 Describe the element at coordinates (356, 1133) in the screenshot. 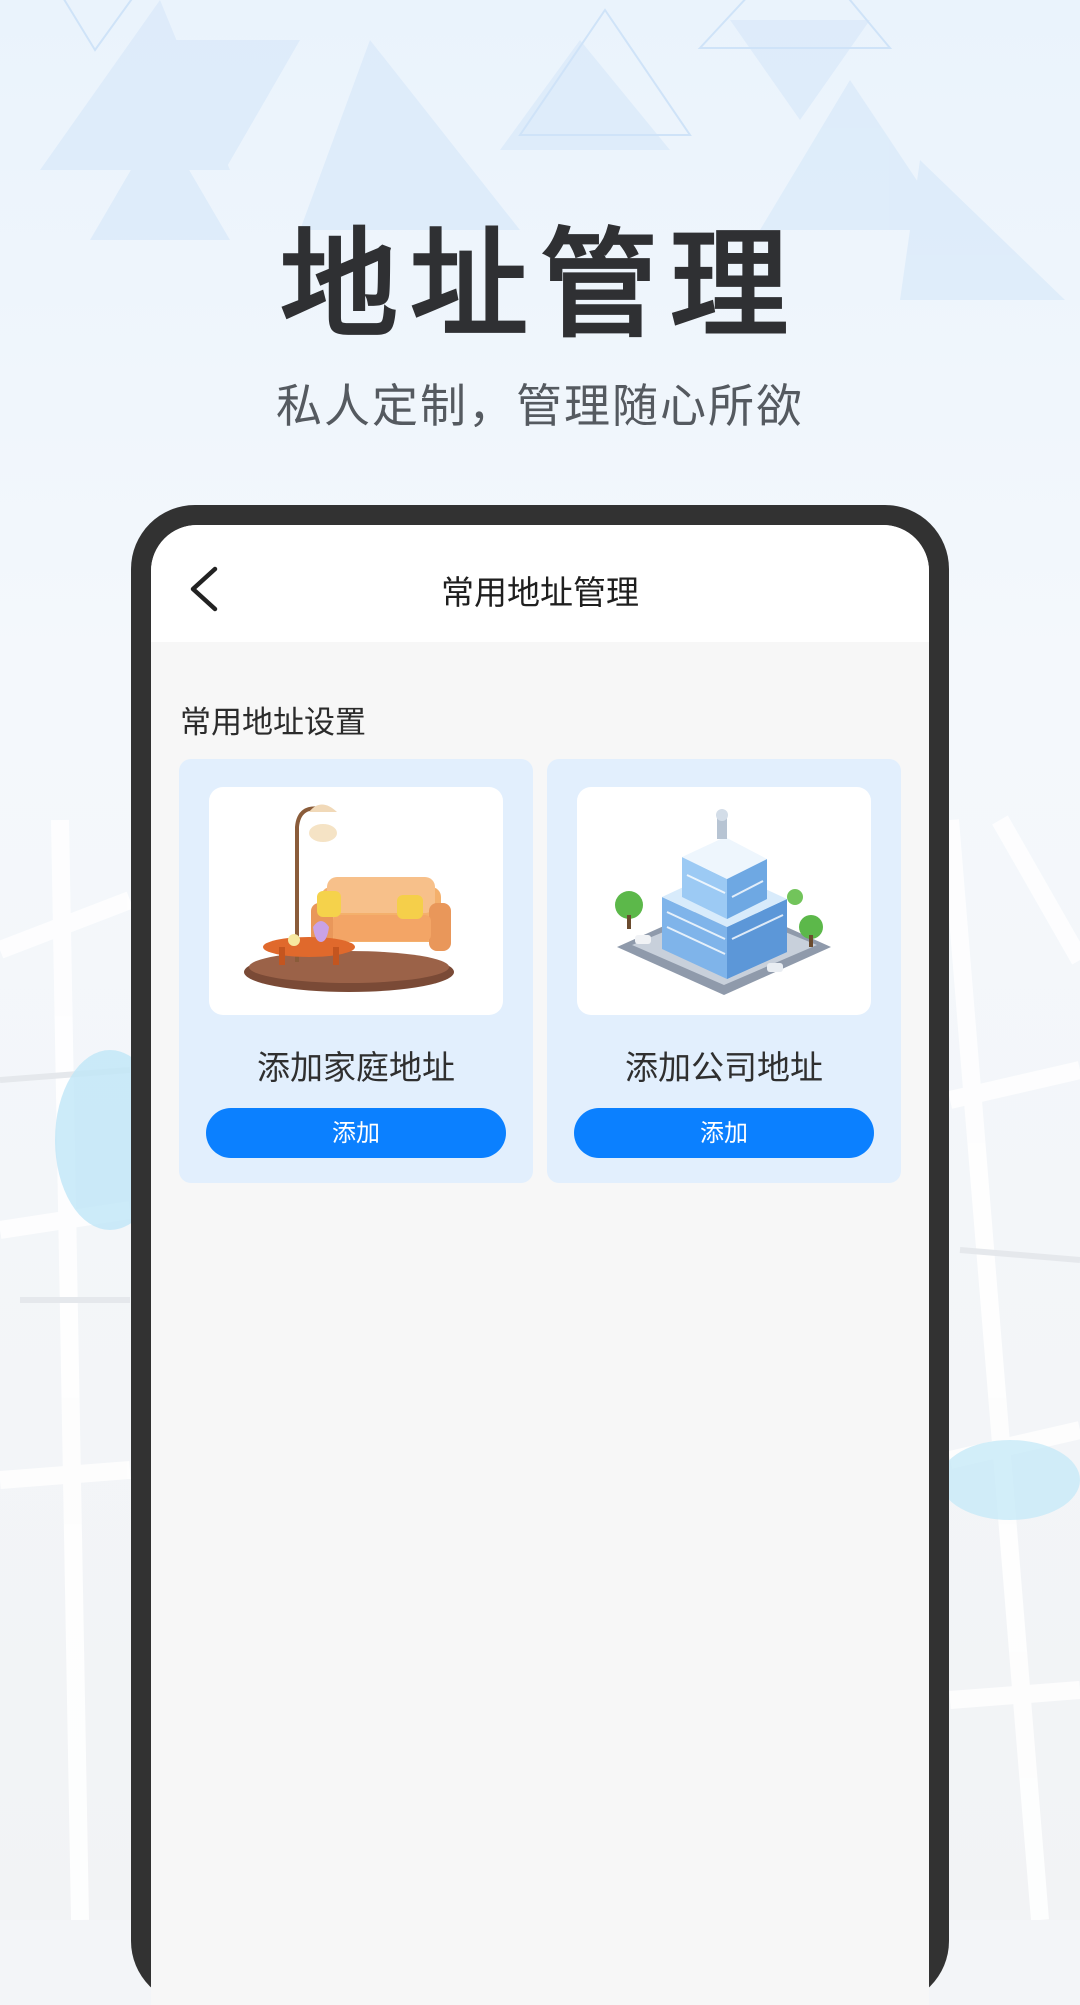

I see `add-home-address-button: 添加` at that location.